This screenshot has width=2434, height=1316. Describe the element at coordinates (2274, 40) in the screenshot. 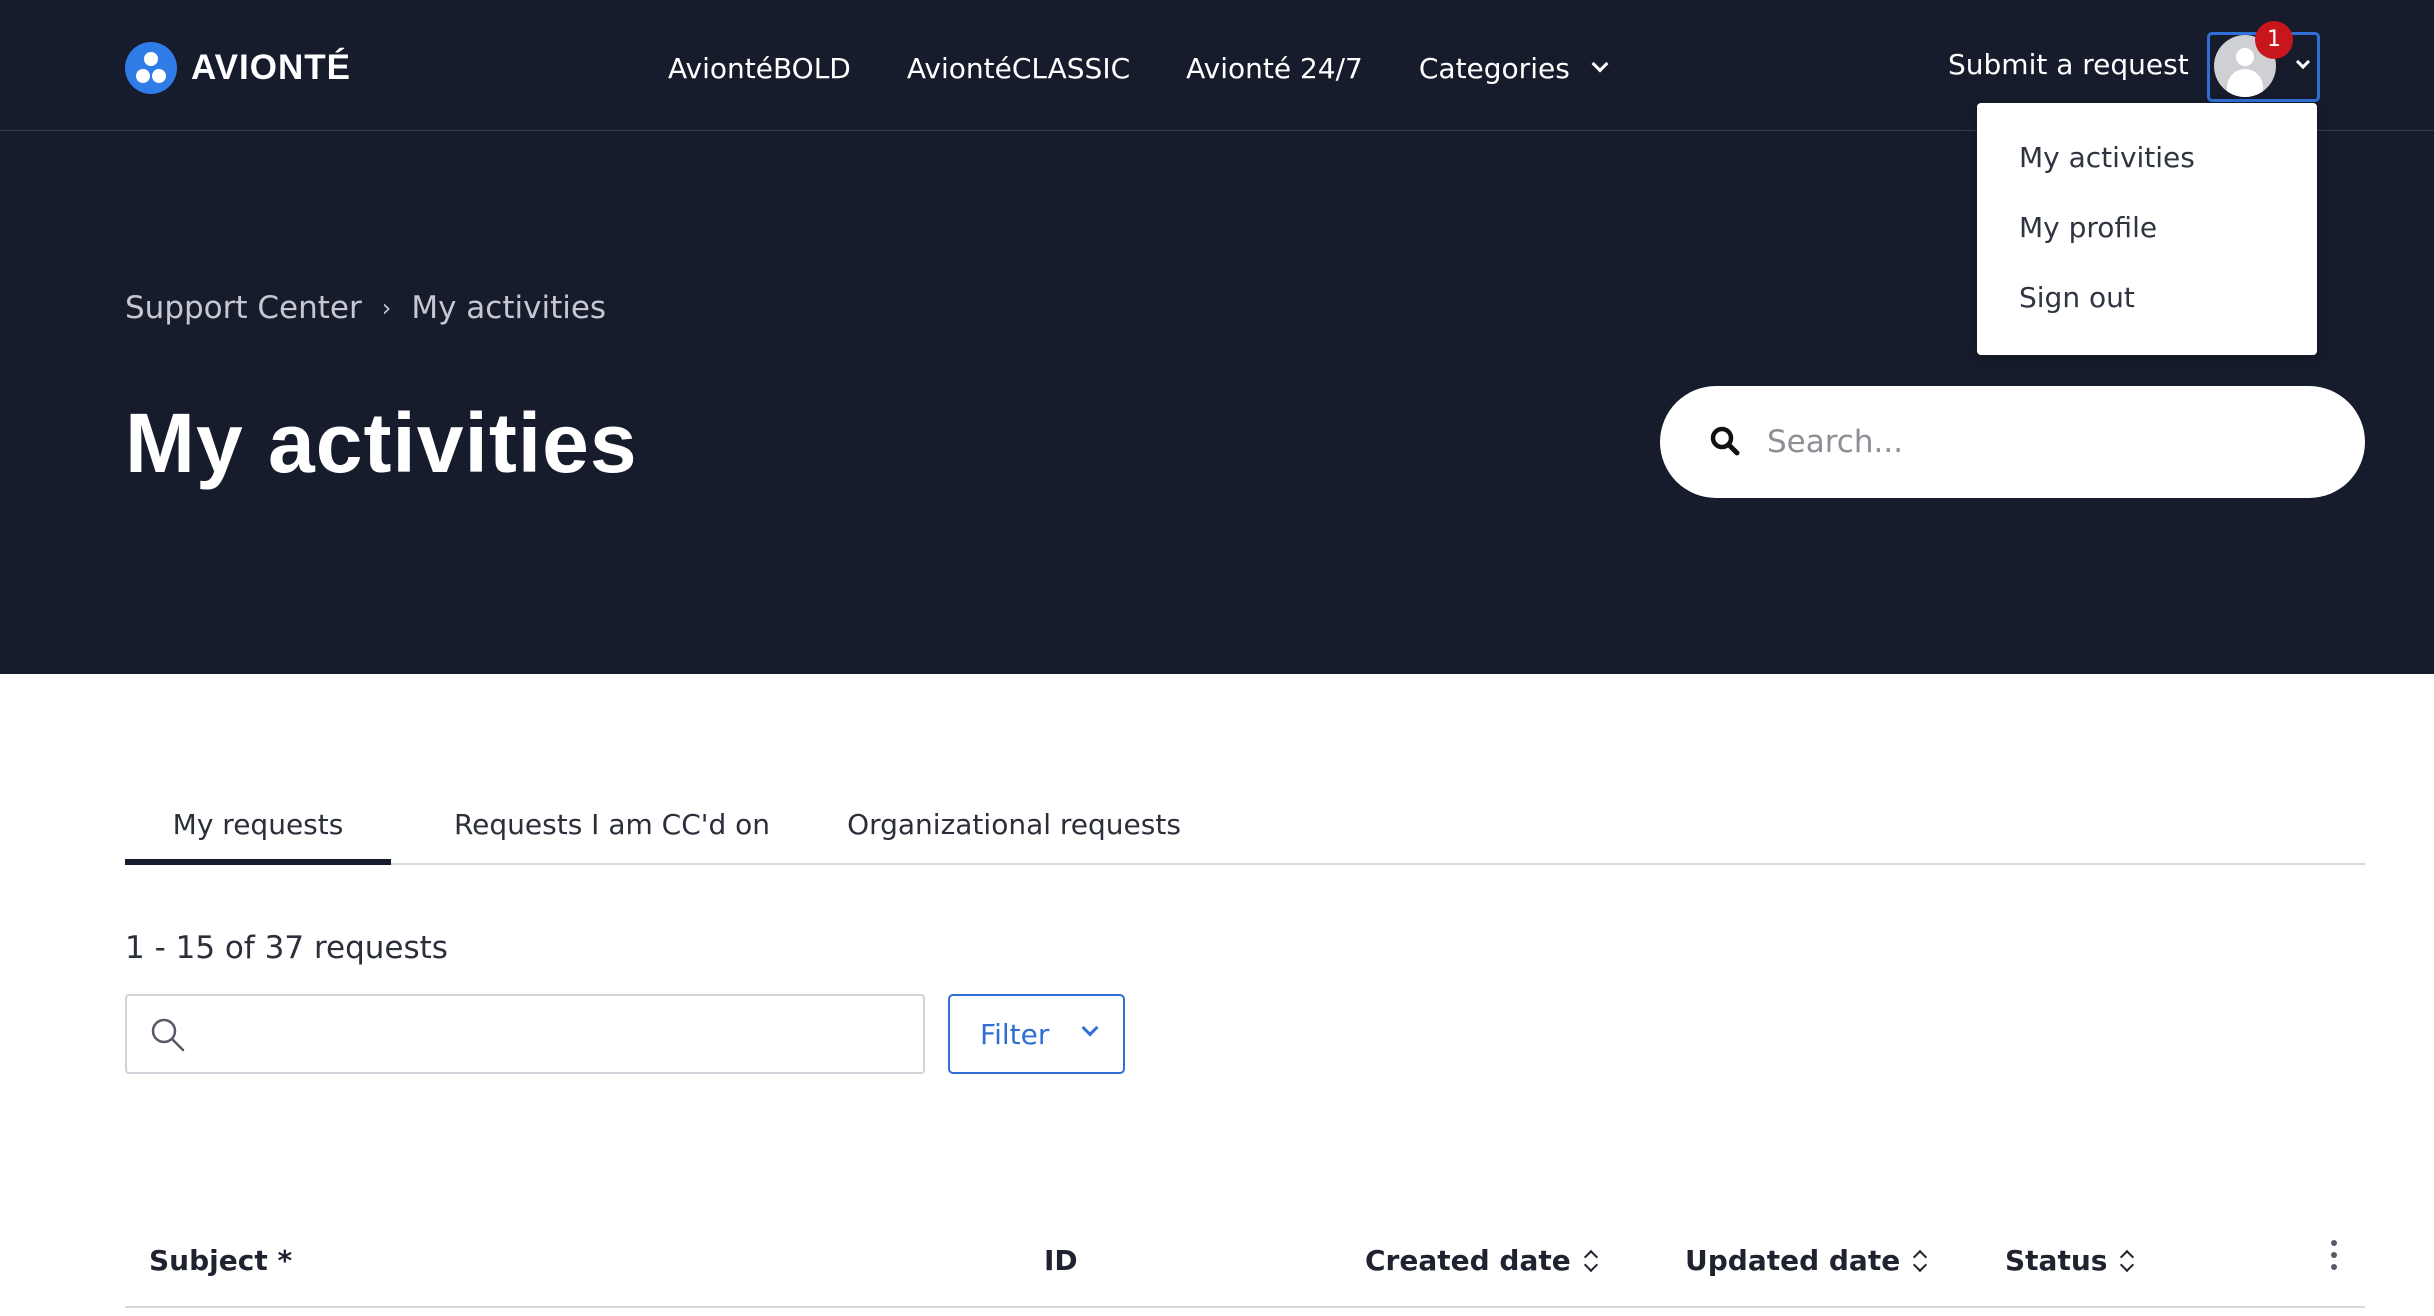

I see `notification-badge: 1` at that location.